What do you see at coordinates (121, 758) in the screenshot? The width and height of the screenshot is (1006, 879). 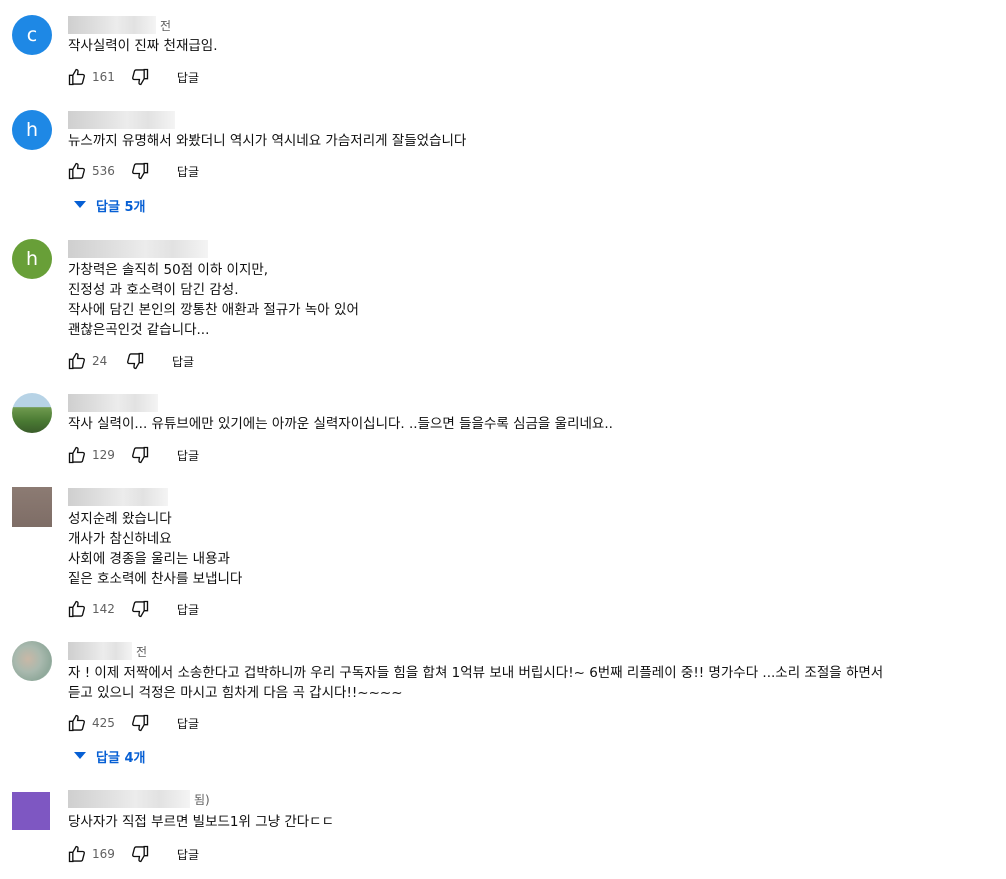 I see `replies-label: 답글 4개` at bounding box center [121, 758].